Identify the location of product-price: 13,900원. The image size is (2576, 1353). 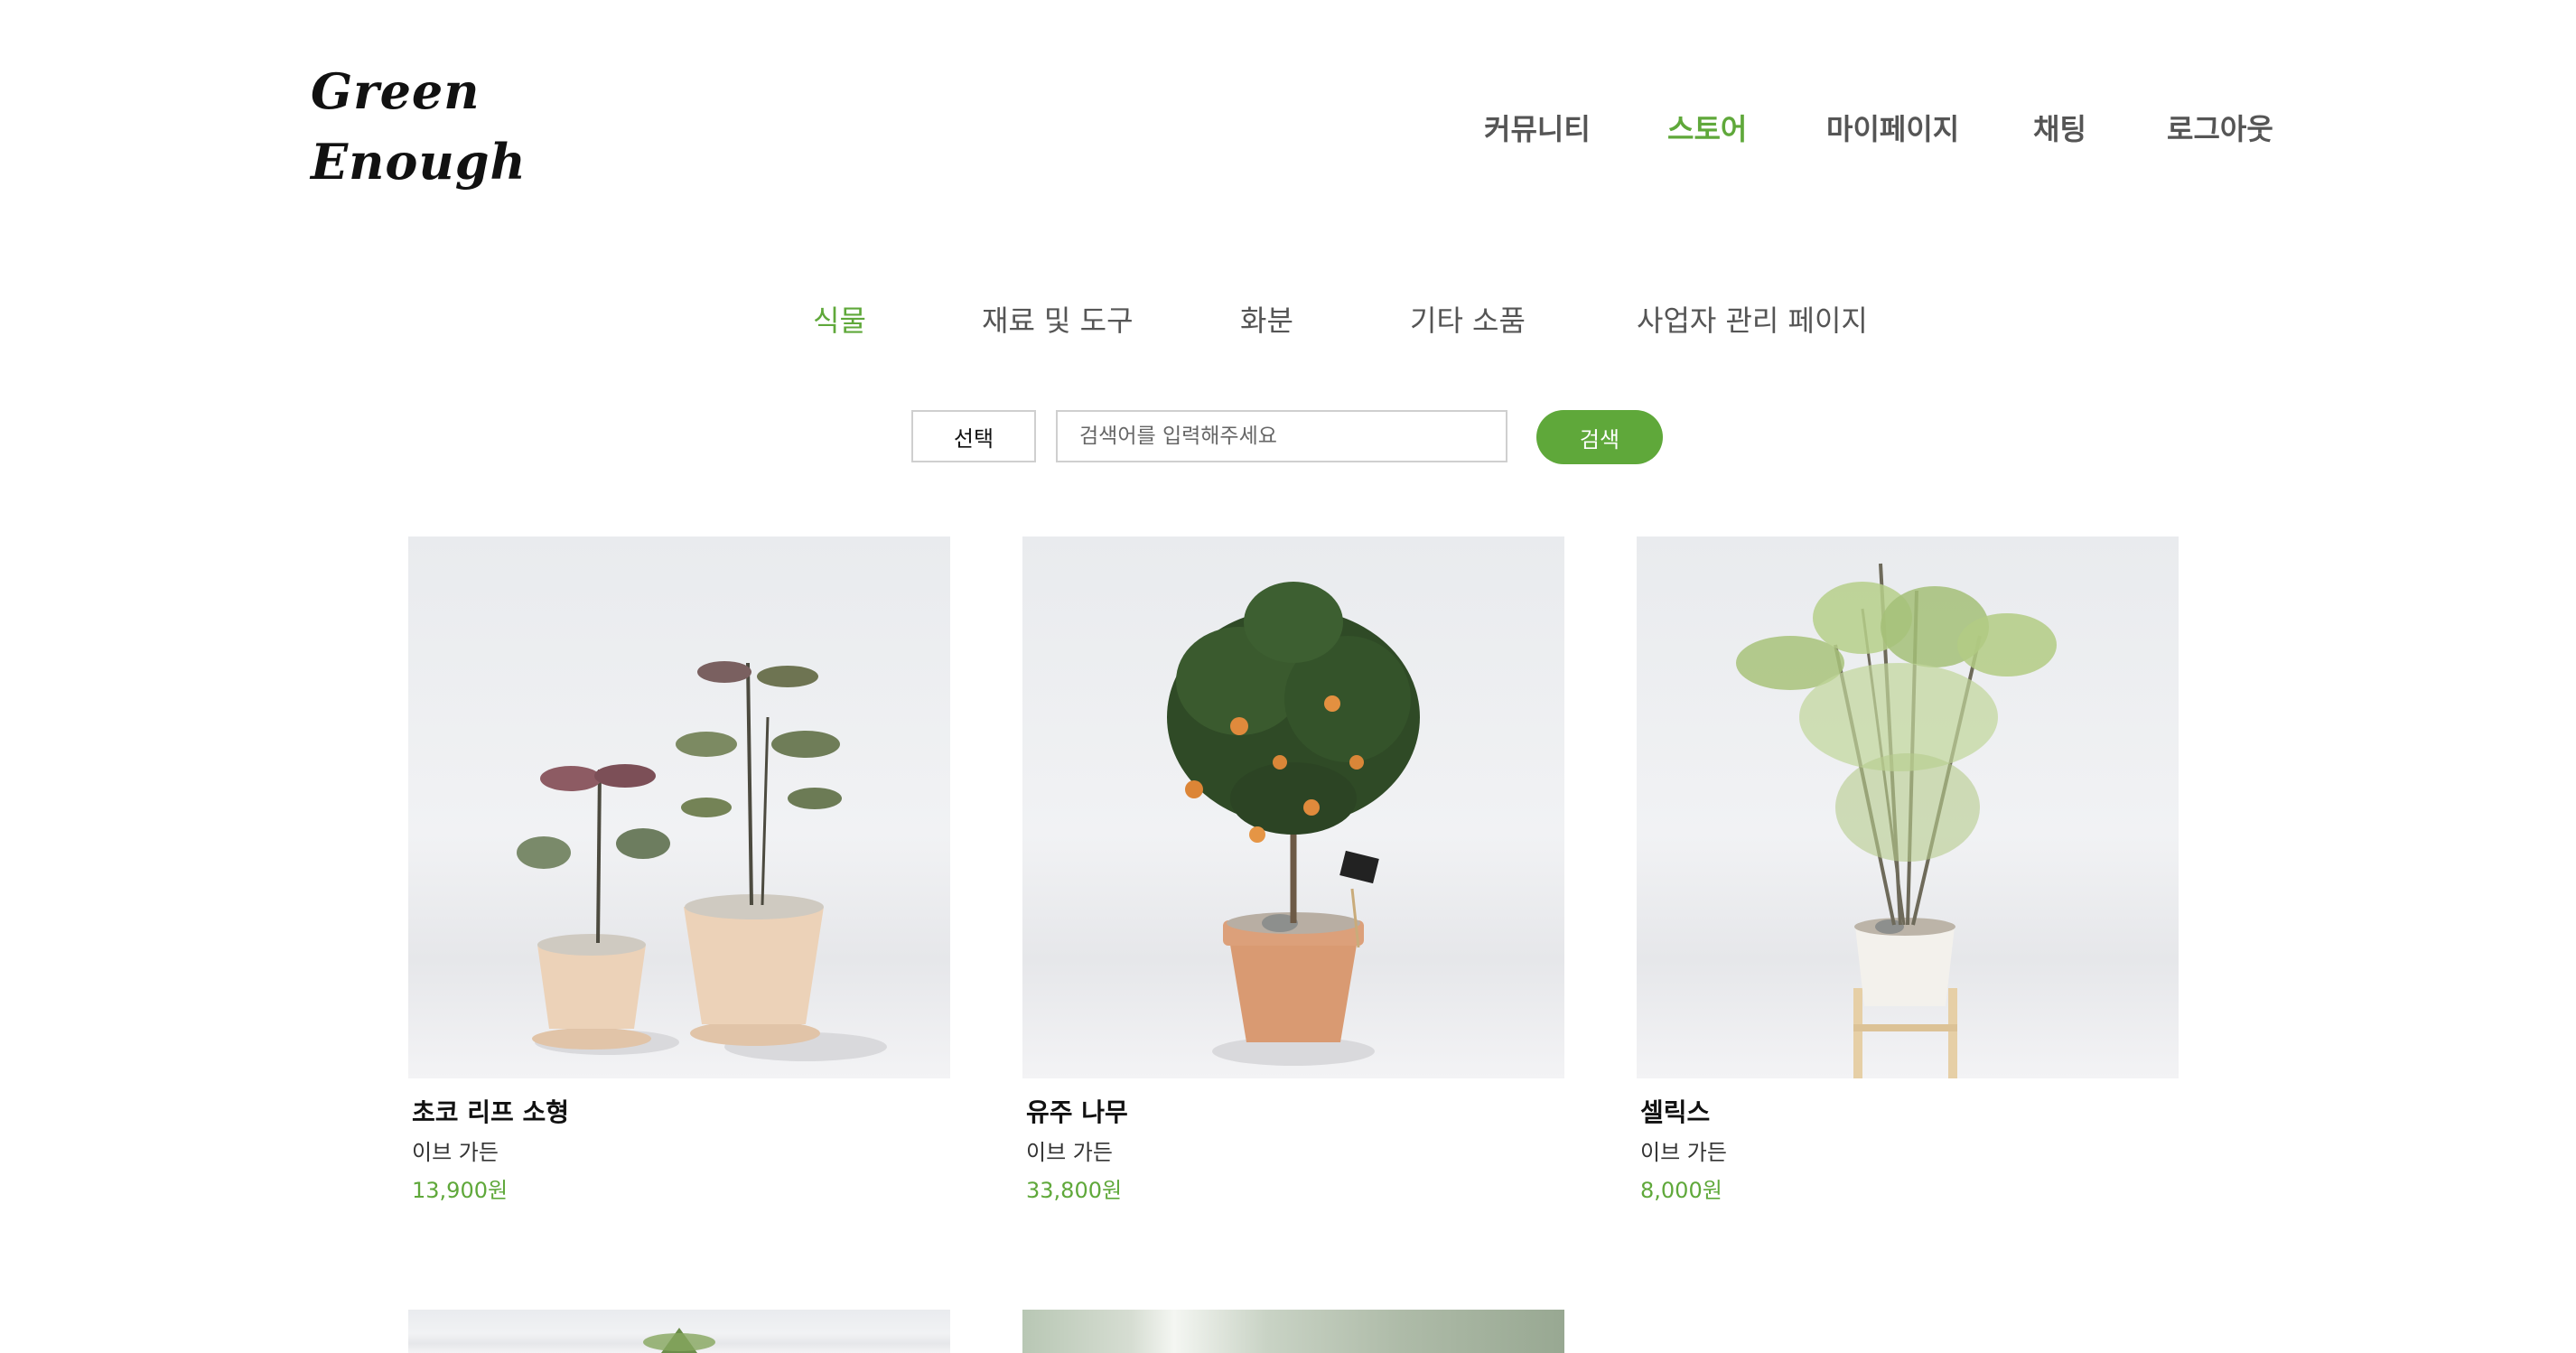
(460, 1190).